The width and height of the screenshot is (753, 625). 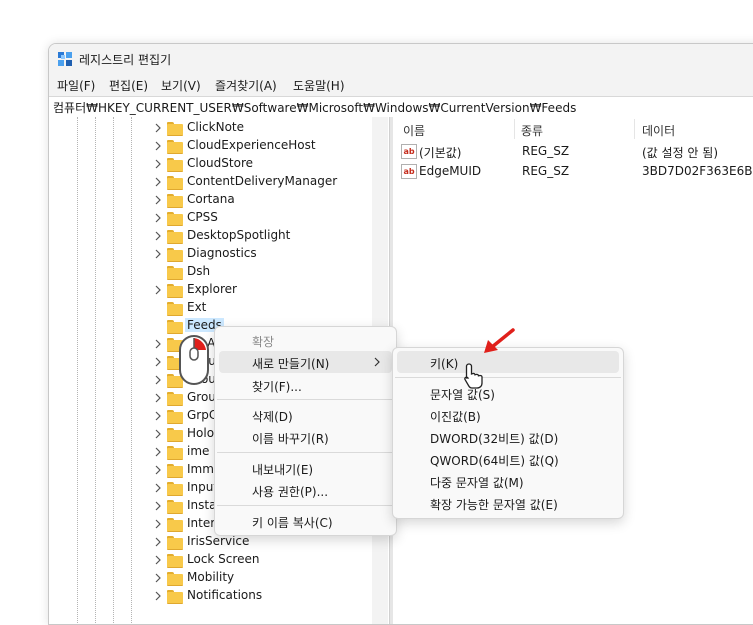 I want to click on ctx-rename: 이름 바꾸기(R), so click(x=305, y=437).